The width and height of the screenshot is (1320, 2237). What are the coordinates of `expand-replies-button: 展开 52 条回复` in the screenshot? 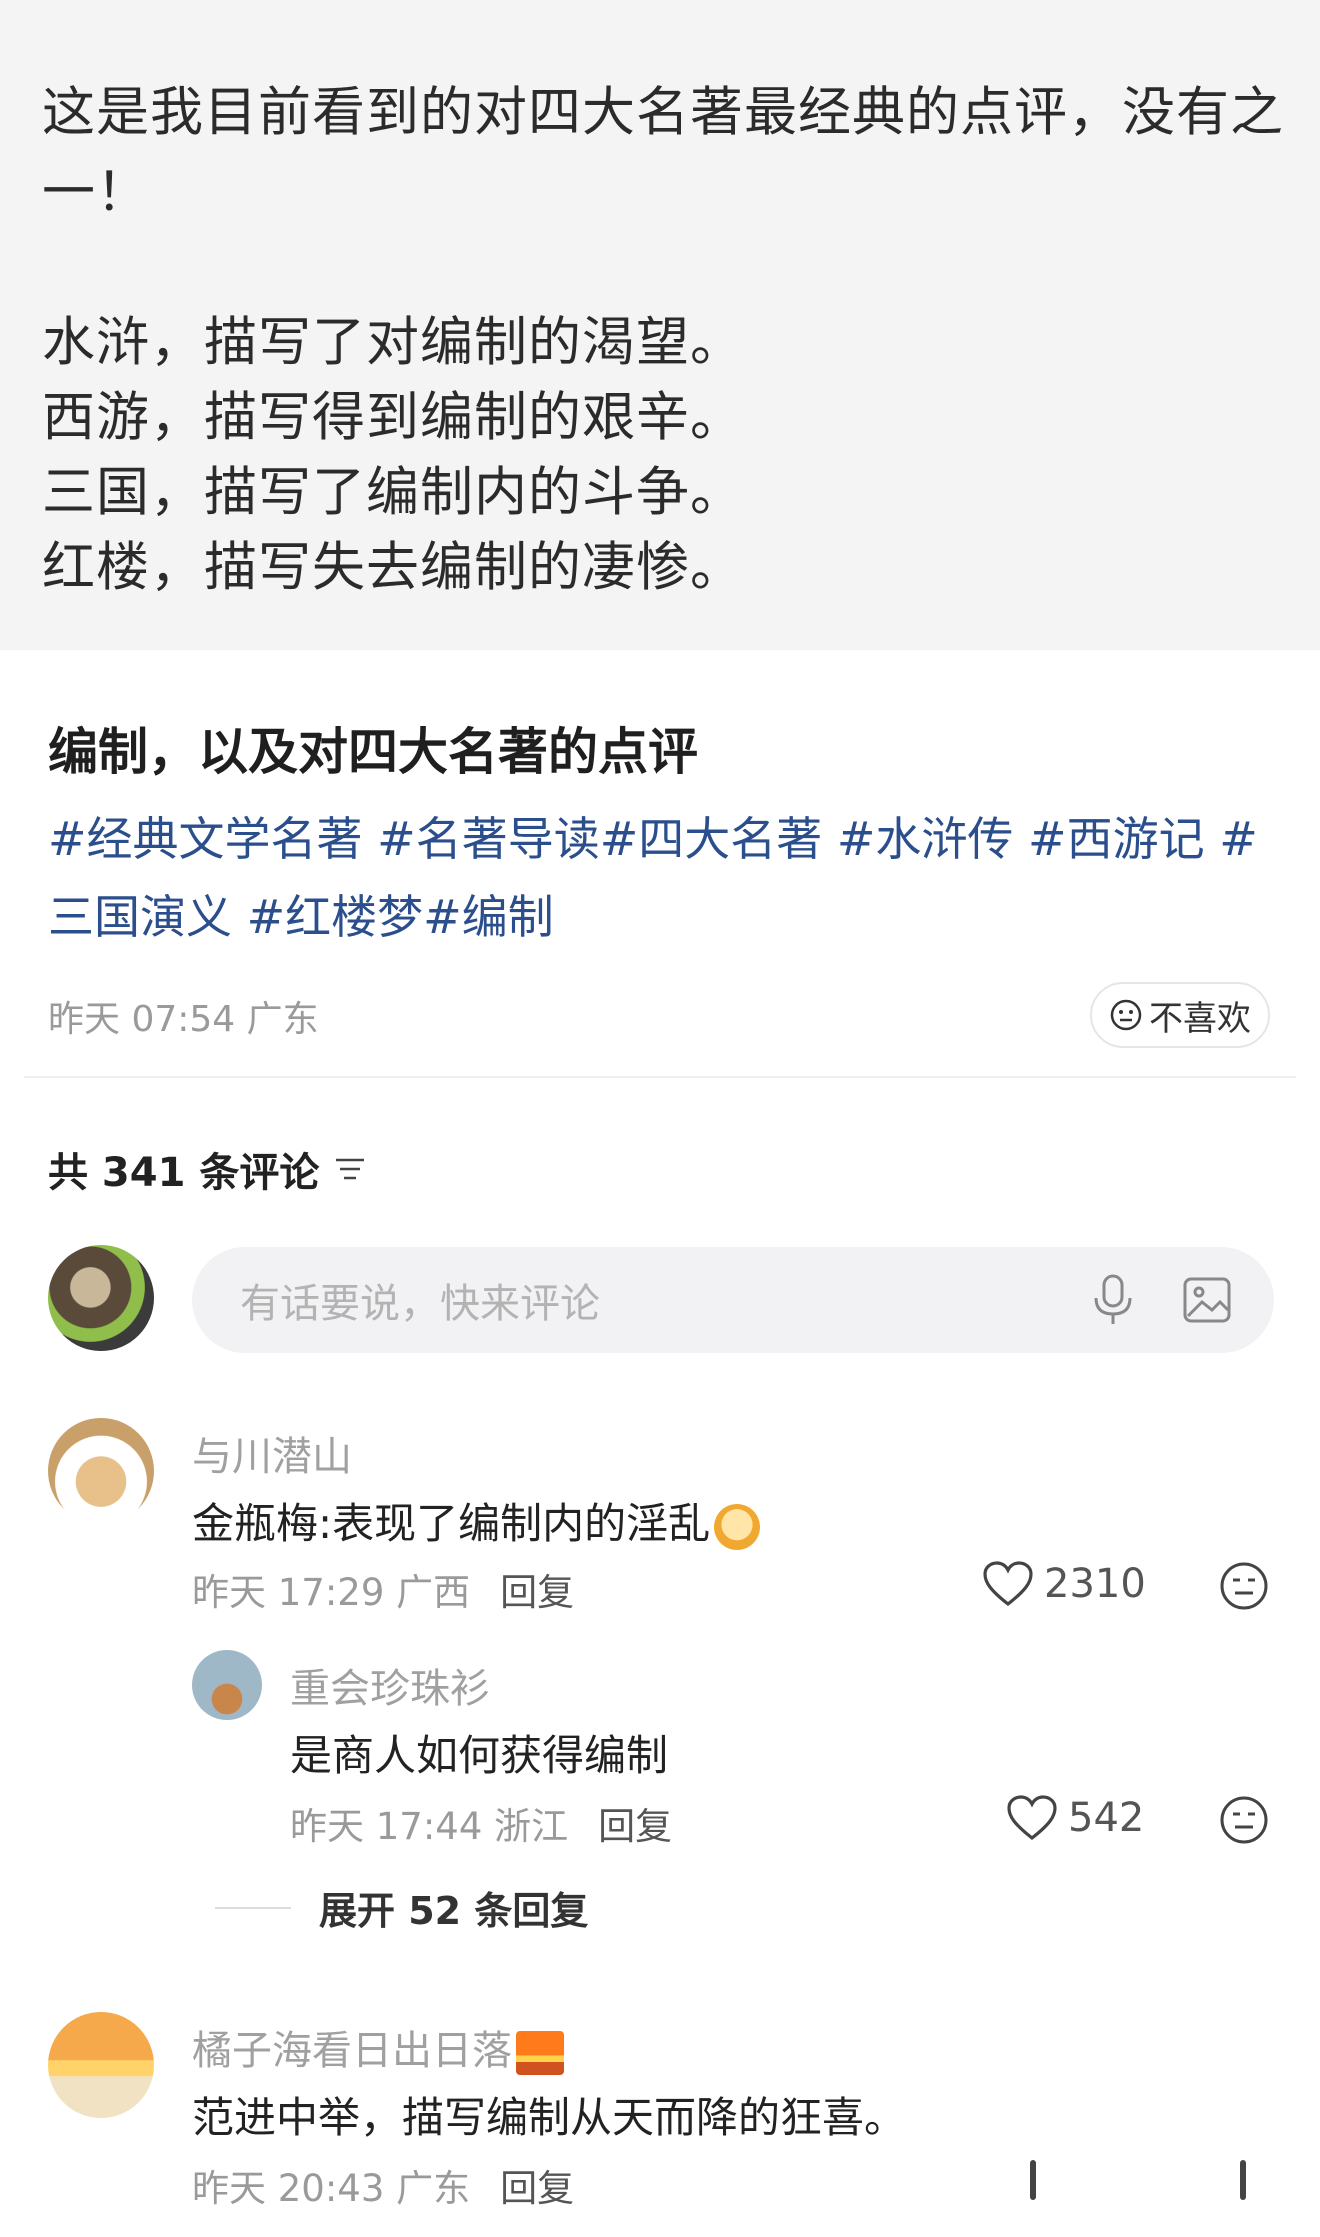 It's located at (401, 1907).